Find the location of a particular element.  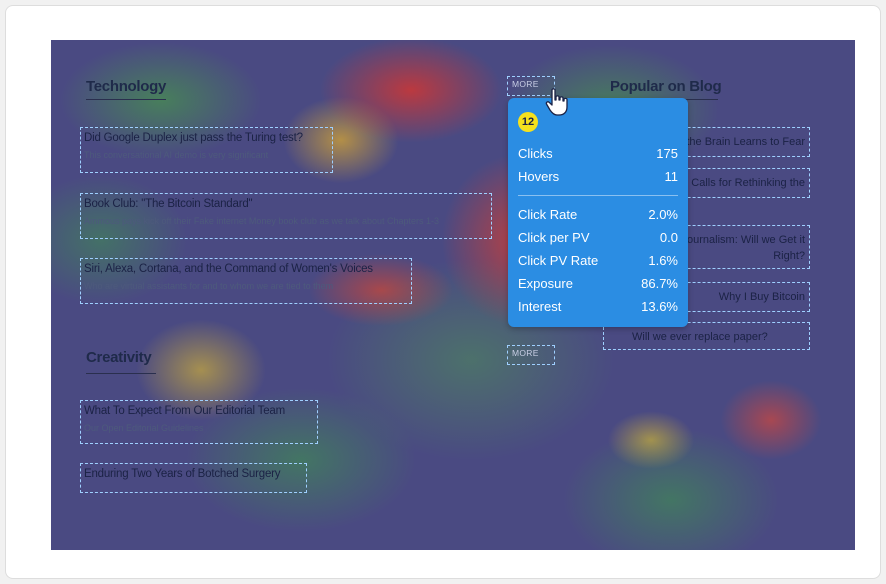

stat-label: Click Rate is located at coordinates (548, 214).